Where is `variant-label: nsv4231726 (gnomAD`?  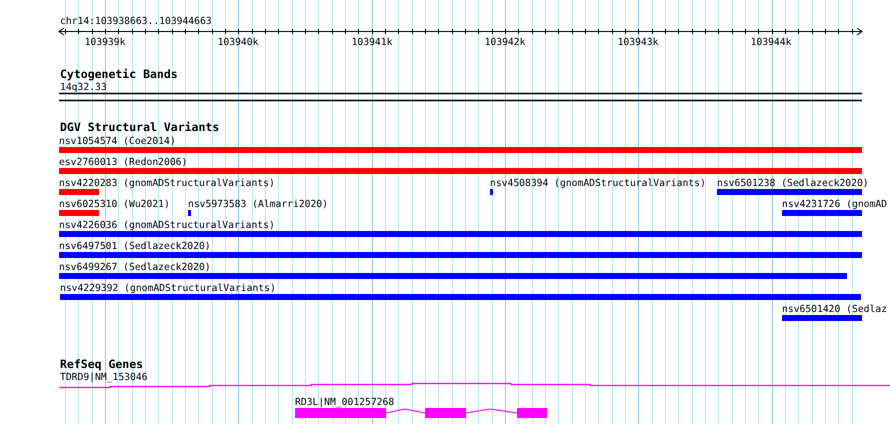 variant-label: nsv4231726 (gnomAD is located at coordinates (834, 204).